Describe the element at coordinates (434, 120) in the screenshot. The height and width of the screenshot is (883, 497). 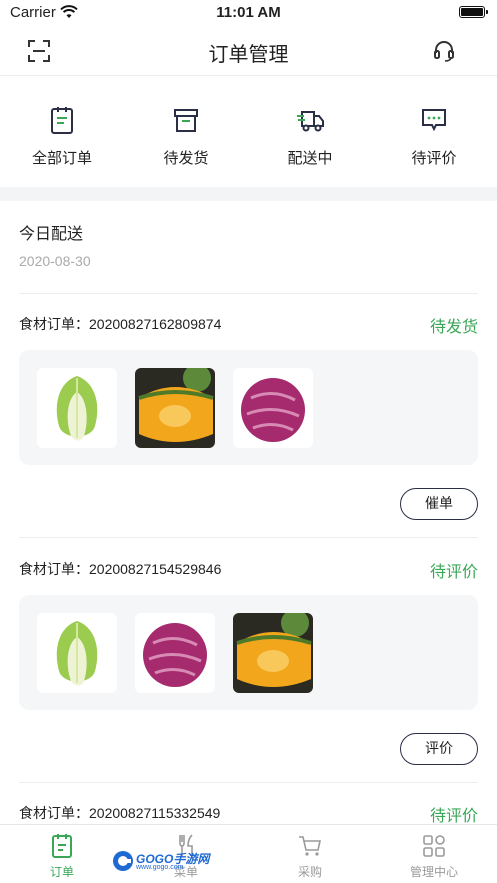
I see `chat-icon` at that location.